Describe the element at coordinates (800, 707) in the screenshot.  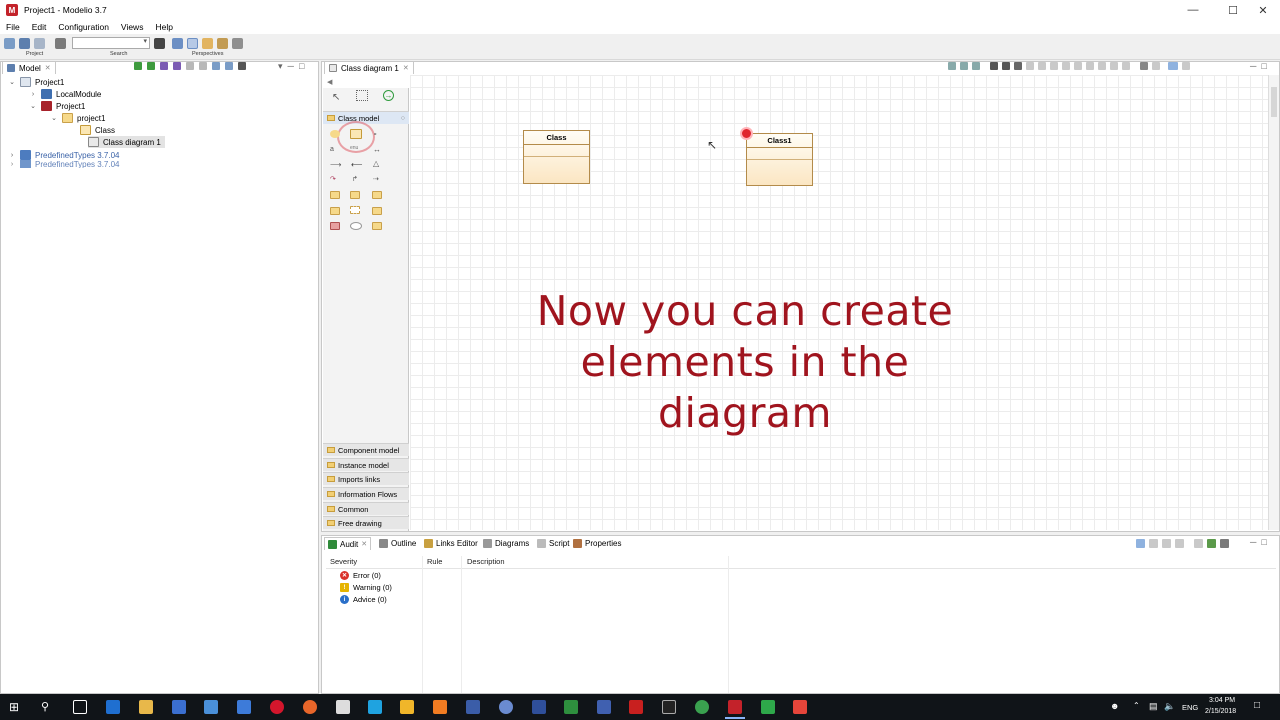
I see `recorder-icon` at that location.